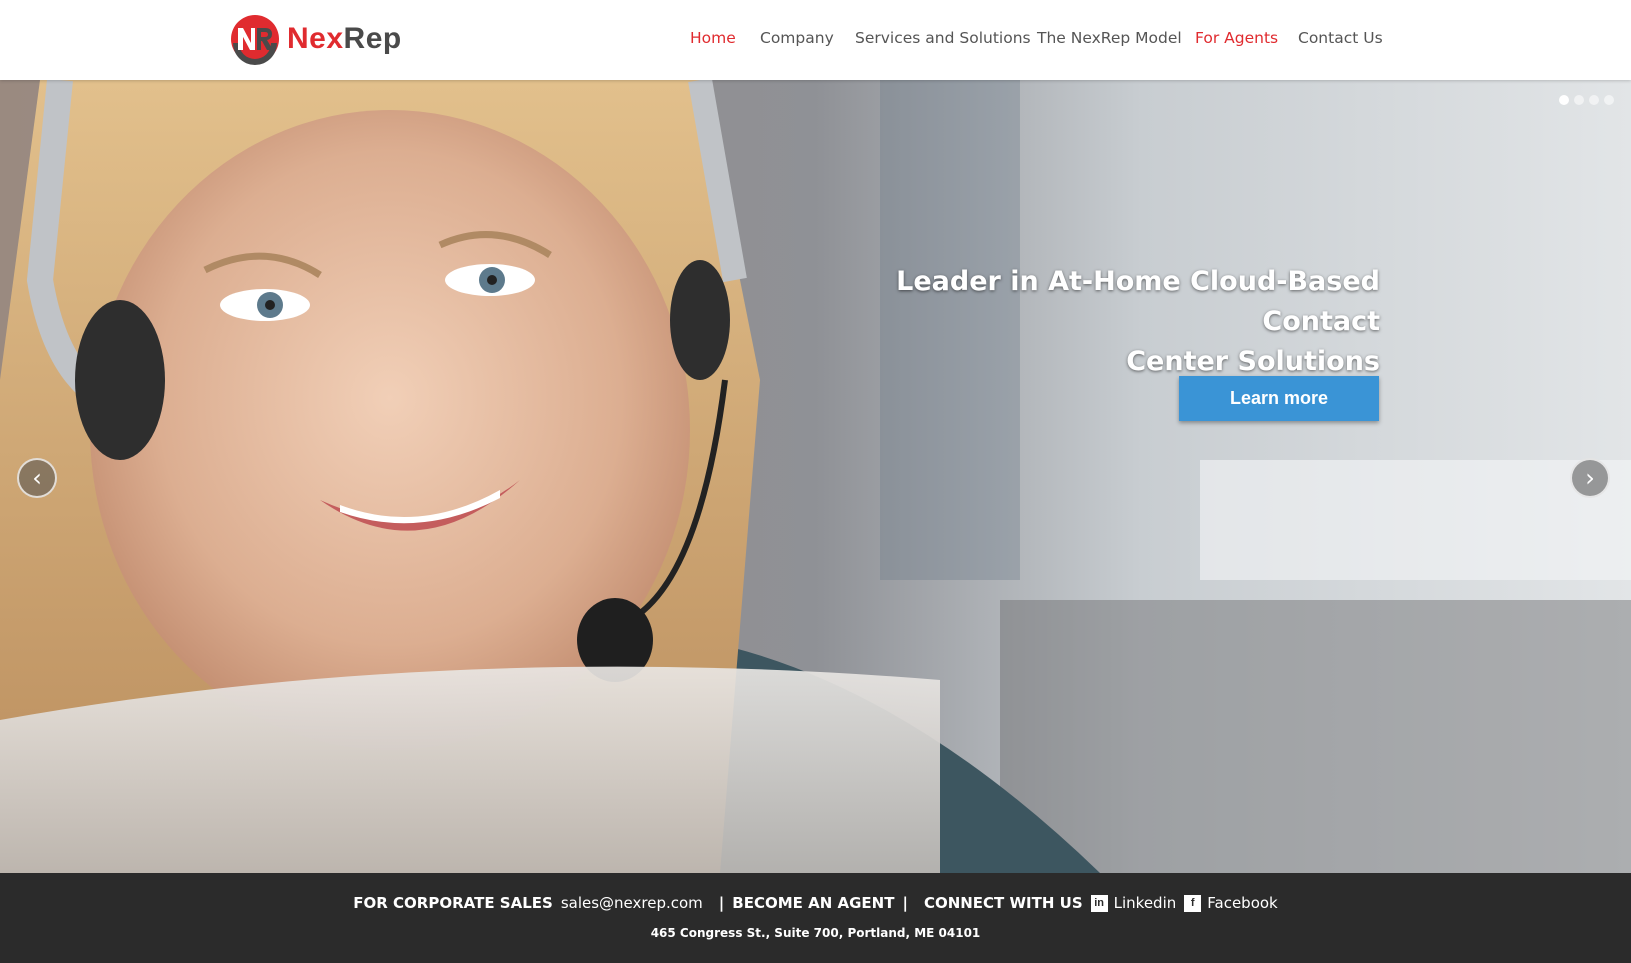  I want to click on linkedin-label: Linkedin, so click(1145, 903).